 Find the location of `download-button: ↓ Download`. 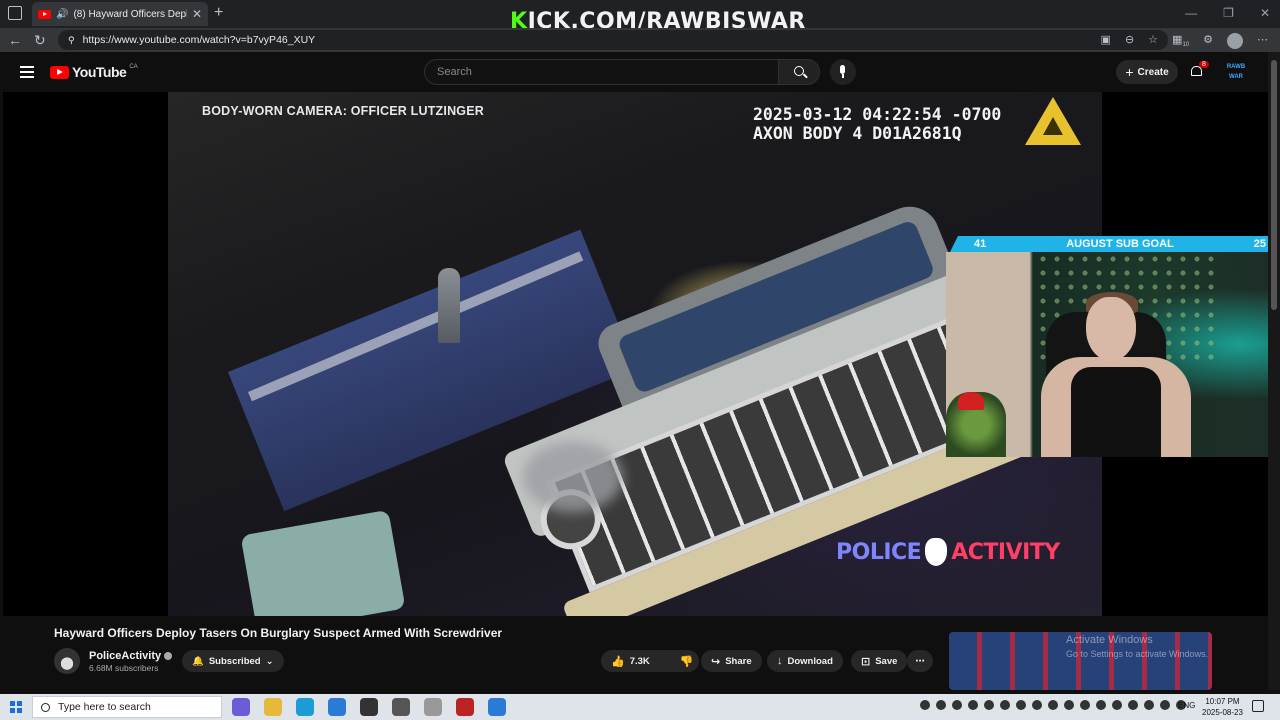

download-button: ↓ Download is located at coordinates (805, 661).